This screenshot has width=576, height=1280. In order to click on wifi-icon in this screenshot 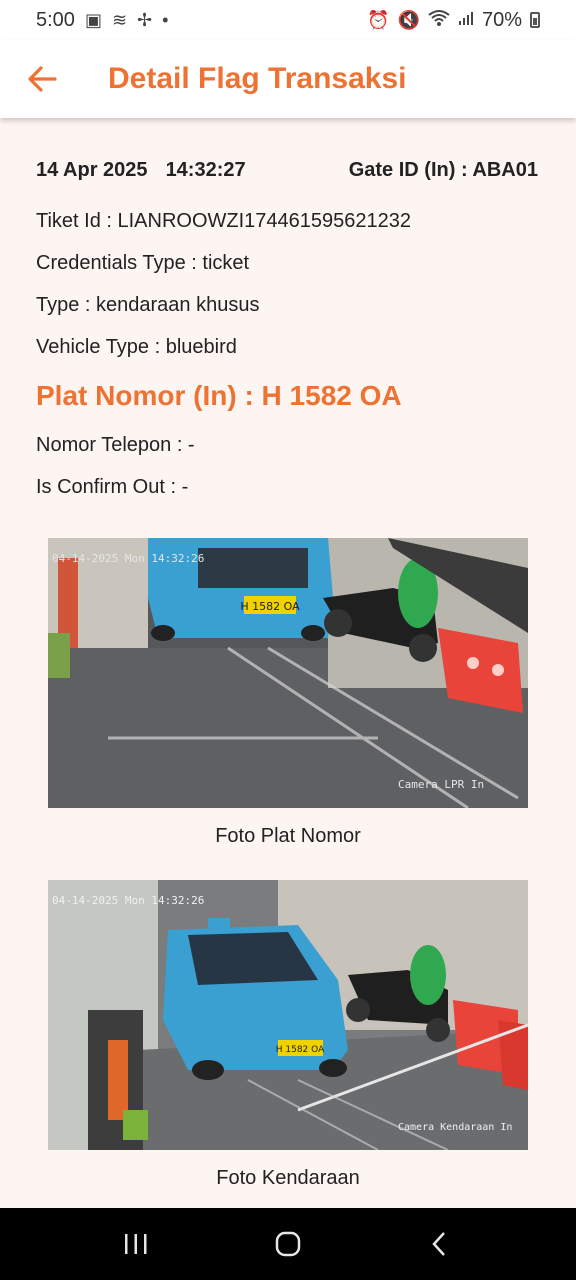, I will do `click(439, 20)`.